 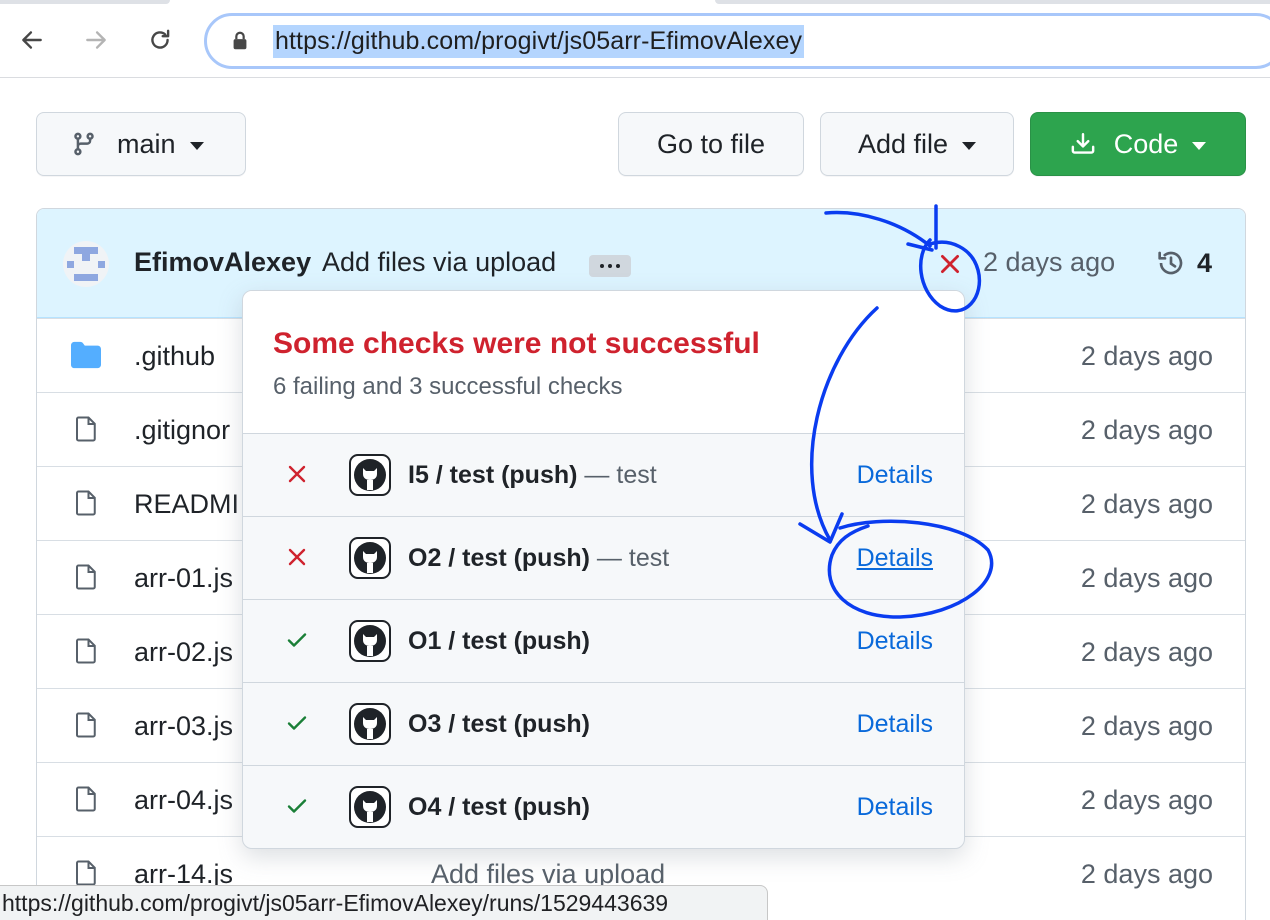 What do you see at coordinates (1183, 263) in the screenshot?
I see `commit-history-link: 4` at bounding box center [1183, 263].